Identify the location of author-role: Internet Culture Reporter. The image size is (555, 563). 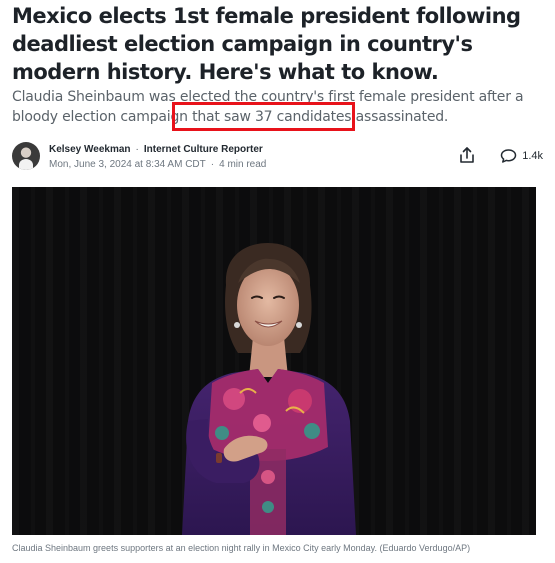
(203, 149).